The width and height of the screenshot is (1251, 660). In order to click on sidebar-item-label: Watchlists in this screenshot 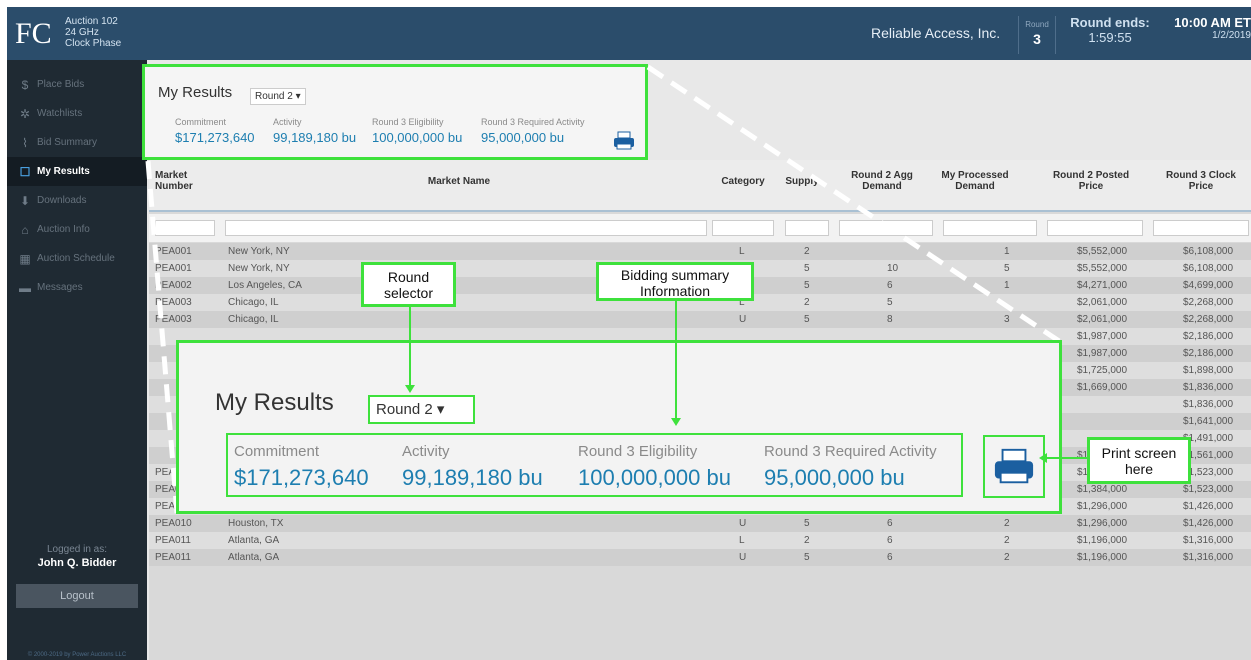, I will do `click(60, 113)`.